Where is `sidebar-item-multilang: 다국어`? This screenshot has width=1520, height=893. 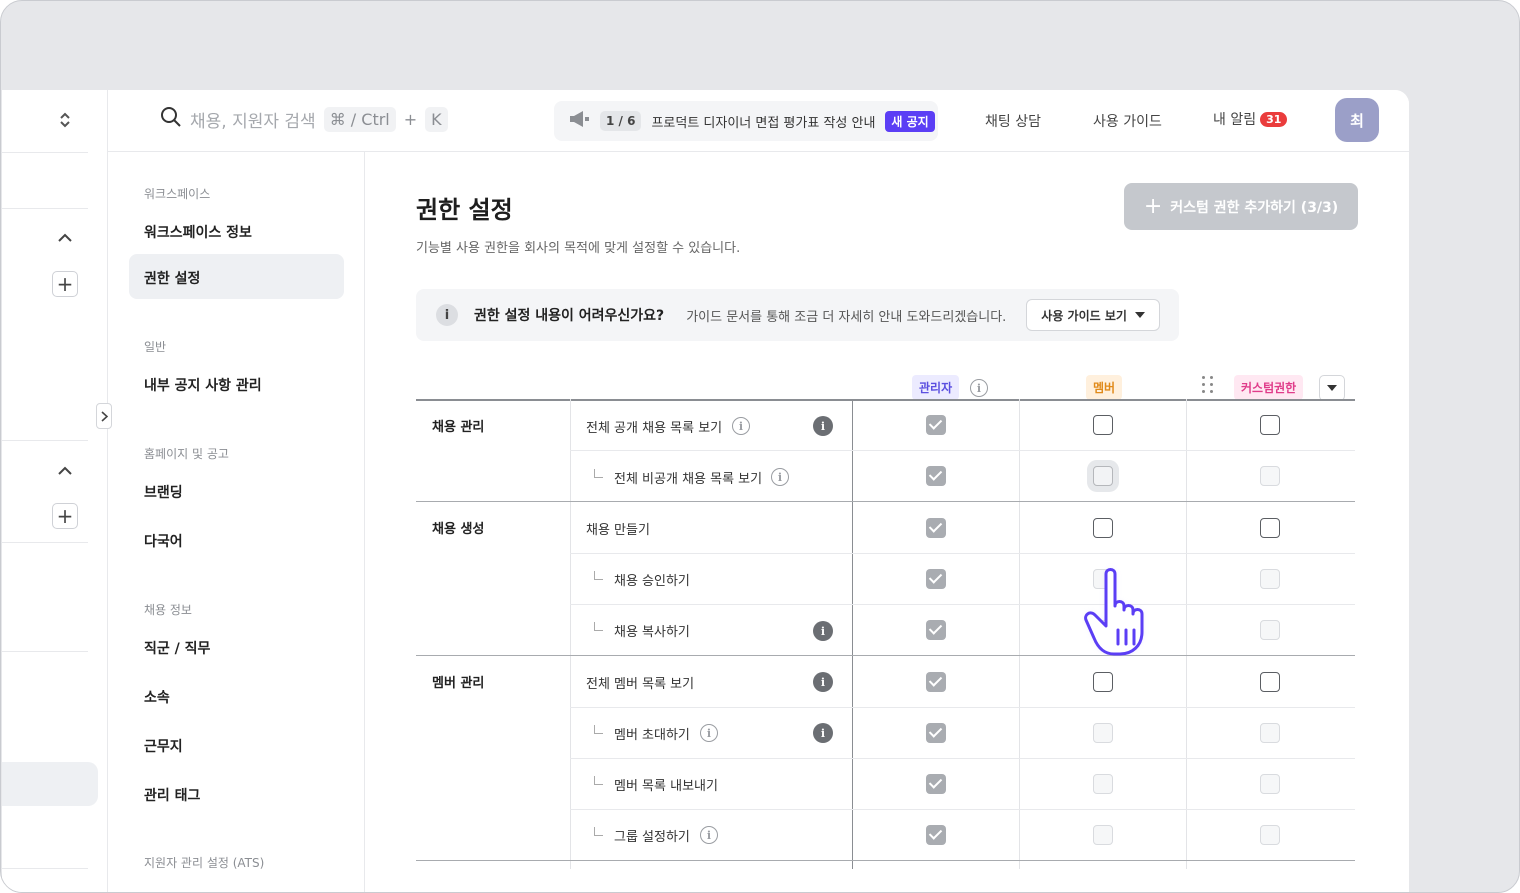 sidebar-item-multilang: 다국어 is located at coordinates (163, 541).